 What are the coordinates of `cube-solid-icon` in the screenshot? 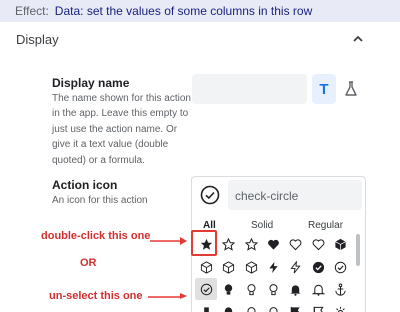 It's located at (340, 244).